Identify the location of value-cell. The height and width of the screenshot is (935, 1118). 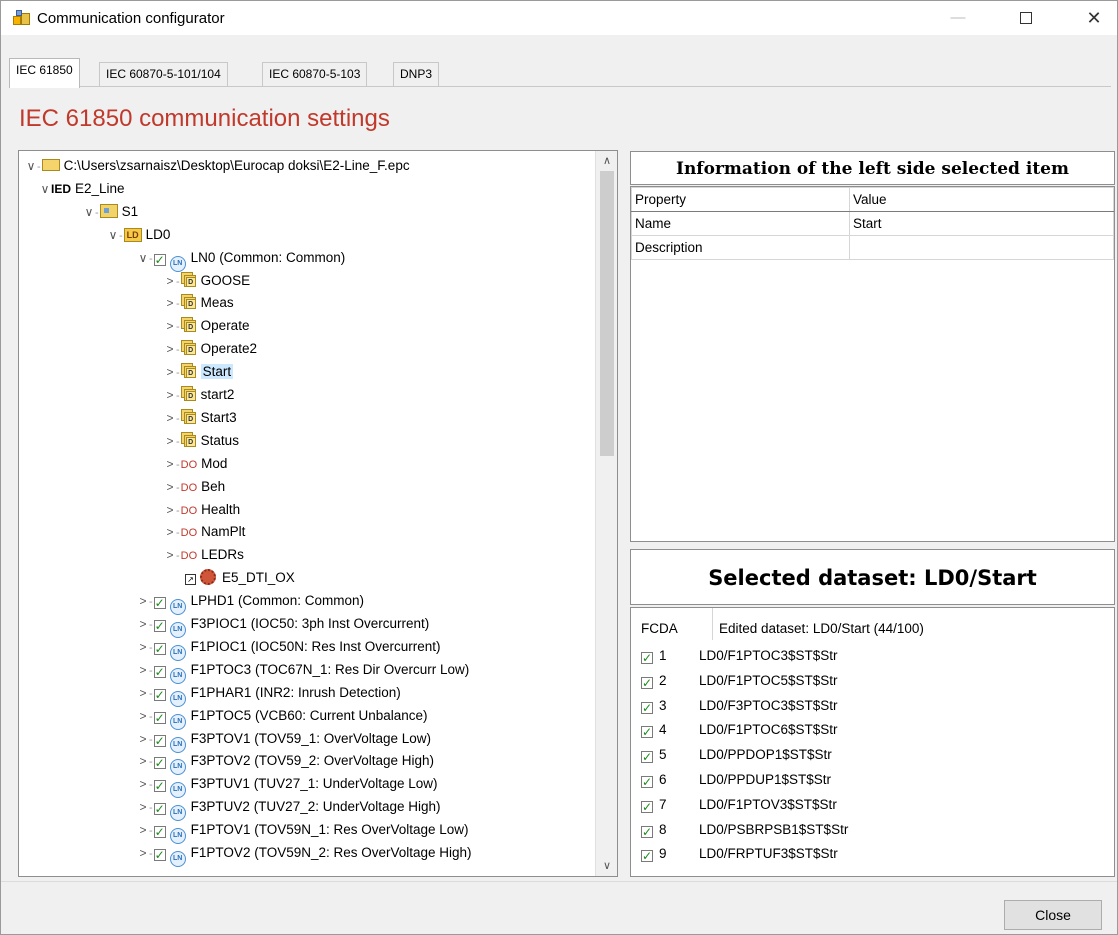
(981, 247).